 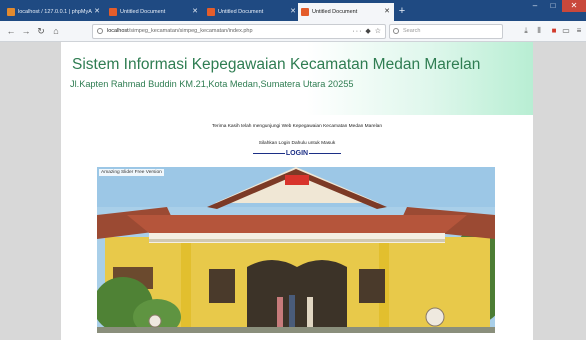 What do you see at coordinates (297, 180) in the screenshot?
I see `logo-sign` at bounding box center [297, 180].